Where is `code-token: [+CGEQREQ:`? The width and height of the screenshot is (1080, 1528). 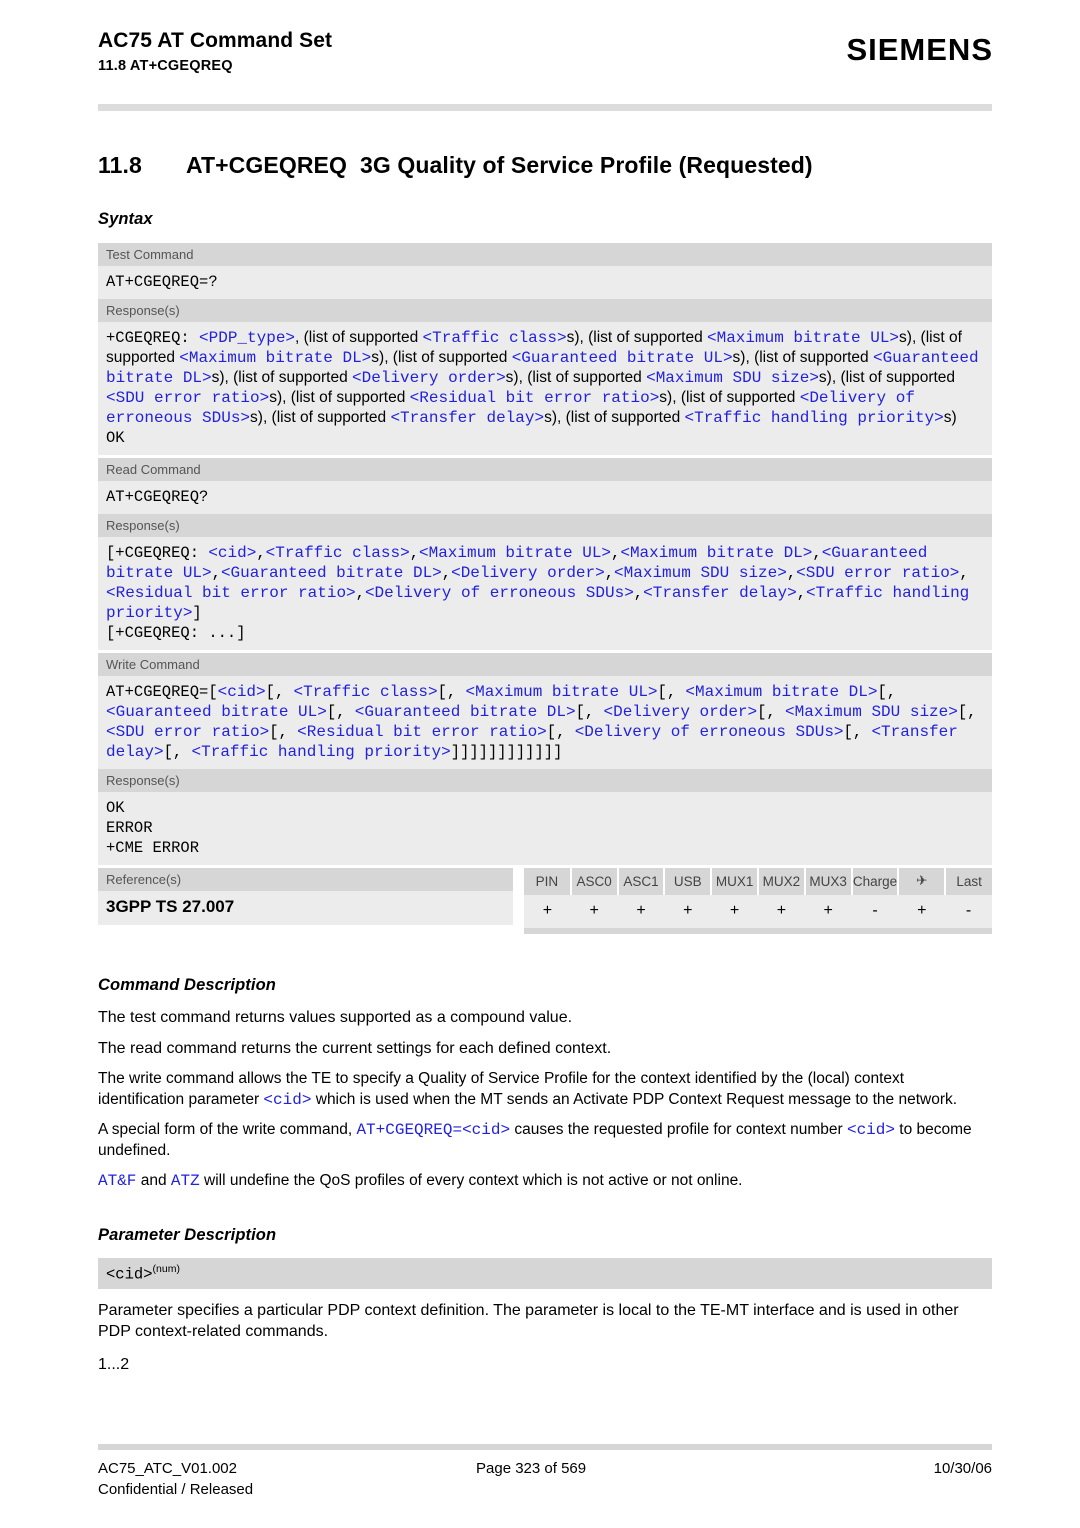
code-token: [+CGEQREQ: is located at coordinates (157, 553).